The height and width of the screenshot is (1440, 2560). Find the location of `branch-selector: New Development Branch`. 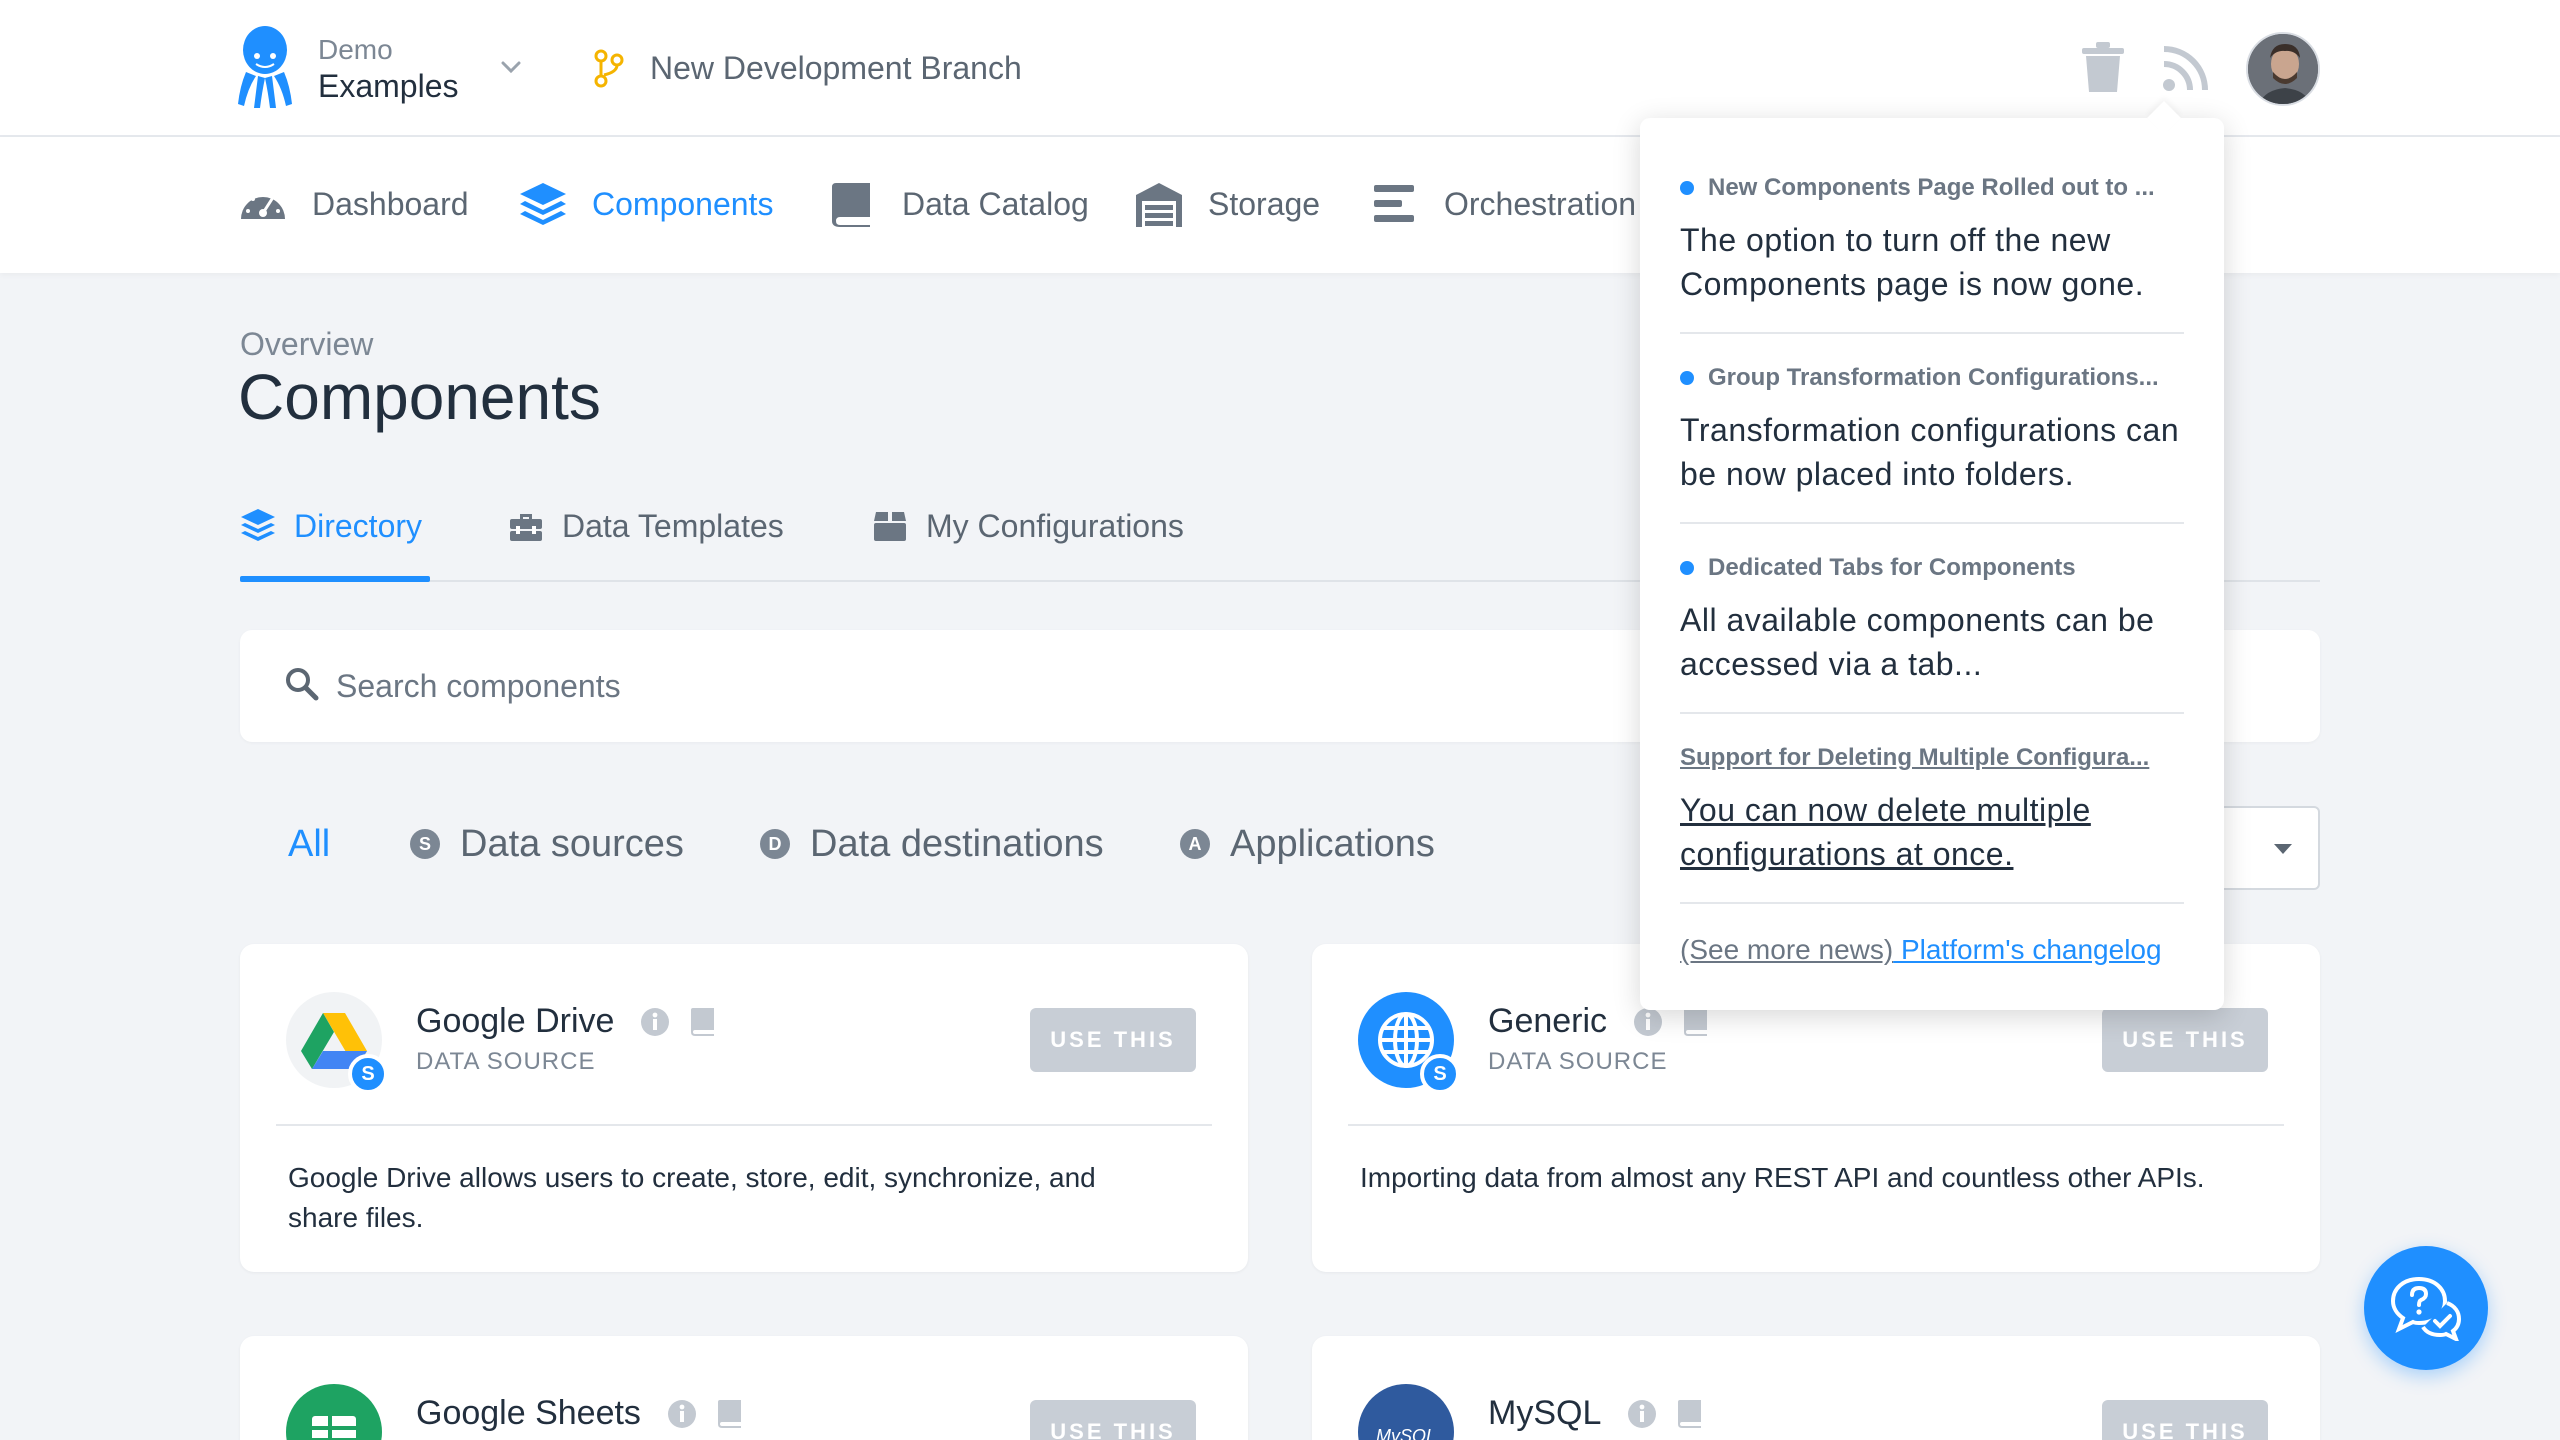

branch-selector: New Development Branch is located at coordinates (807, 68).